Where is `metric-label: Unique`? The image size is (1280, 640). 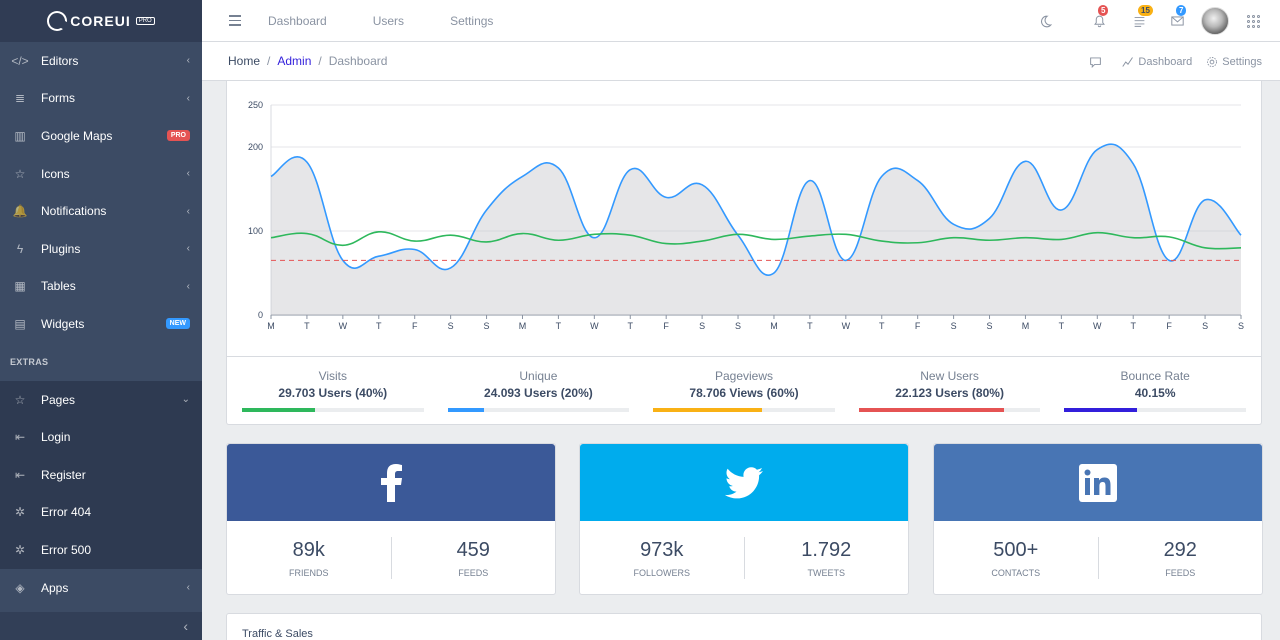 metric-label: Unique is located at coordinates (538, 376).